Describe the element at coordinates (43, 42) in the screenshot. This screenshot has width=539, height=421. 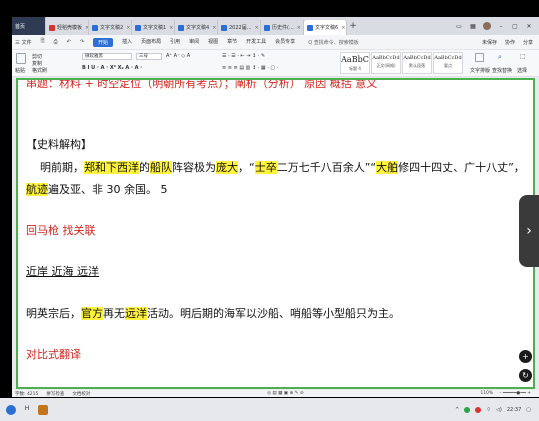
I see `save-icon: 🗎` at that location.